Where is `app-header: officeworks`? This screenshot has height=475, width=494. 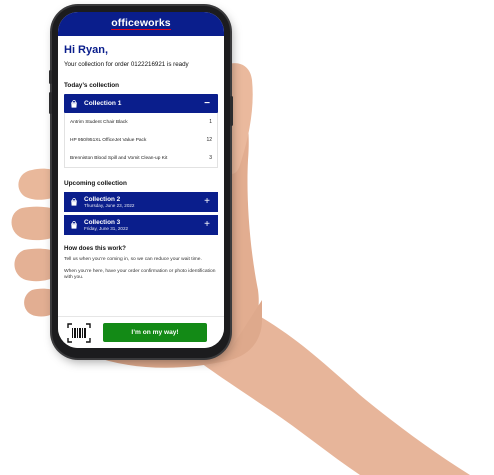 app-header: officeworks is located at coordinates (141, 24).